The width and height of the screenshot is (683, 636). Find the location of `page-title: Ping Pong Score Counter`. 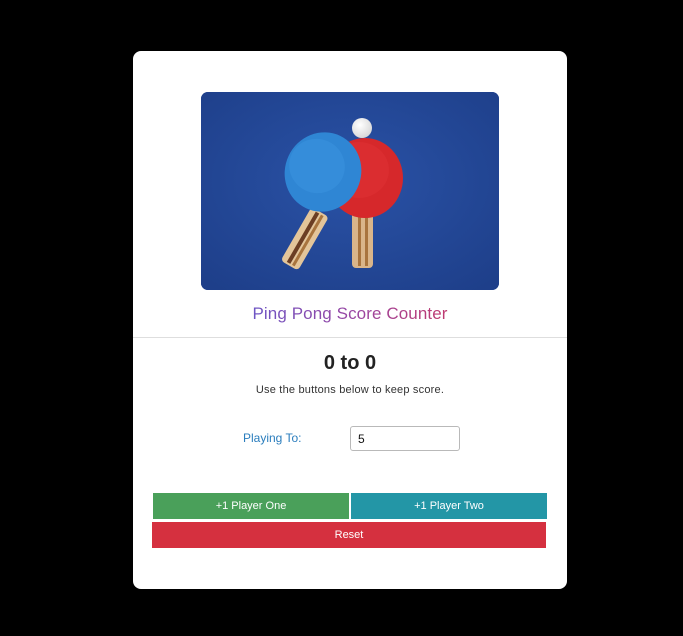

page-title: Ping Pong Score Counter is located at coordinates (350, 313).